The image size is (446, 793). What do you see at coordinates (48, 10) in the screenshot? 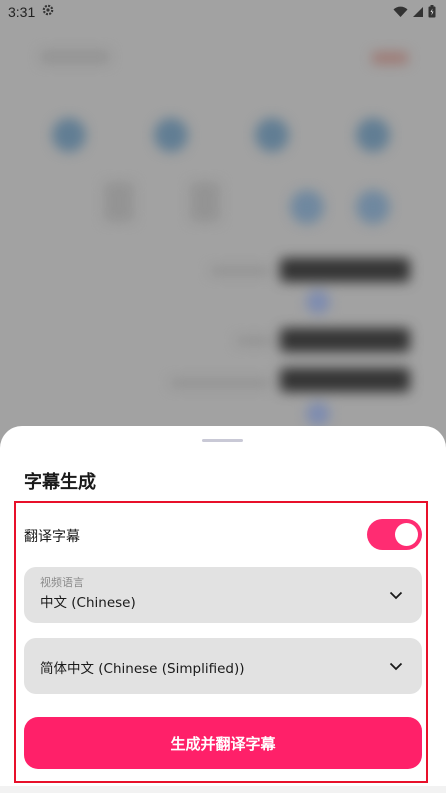
I see `gear-icon` at bounding box center [48, 10].